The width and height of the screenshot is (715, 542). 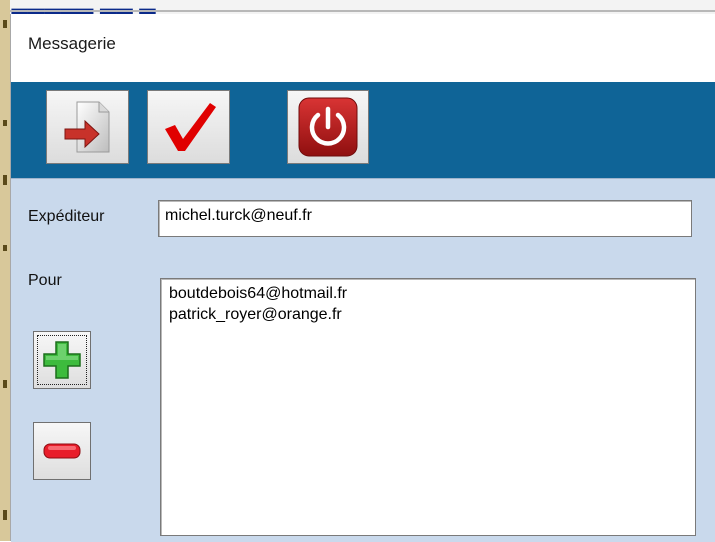 I want to click on sender-value: michel.turck@neuf.fr, so click(x=238, y=215).